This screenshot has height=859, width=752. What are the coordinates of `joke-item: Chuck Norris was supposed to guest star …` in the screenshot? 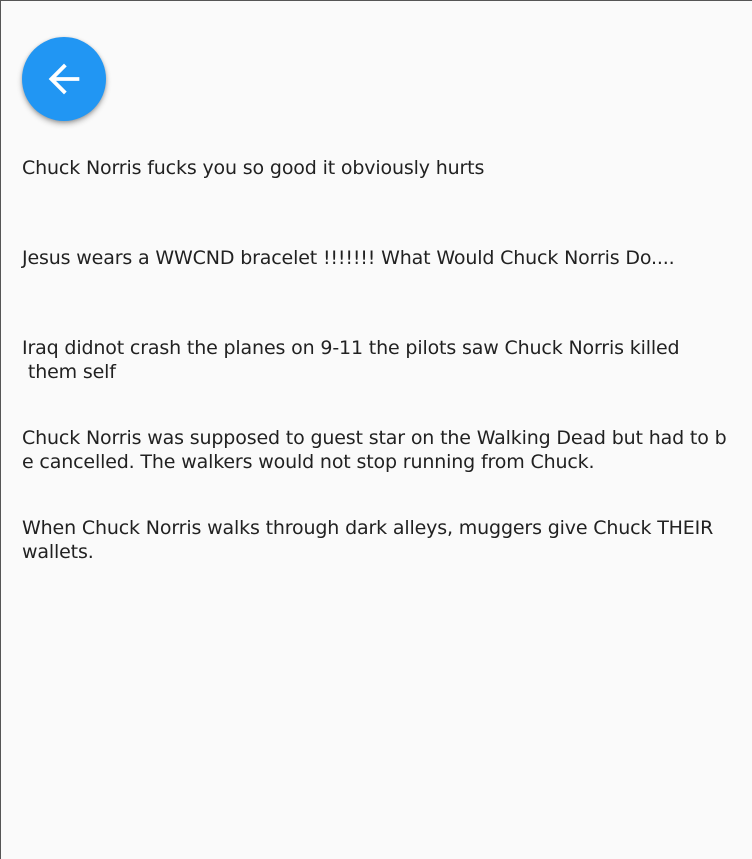 It's located at (374, 450).